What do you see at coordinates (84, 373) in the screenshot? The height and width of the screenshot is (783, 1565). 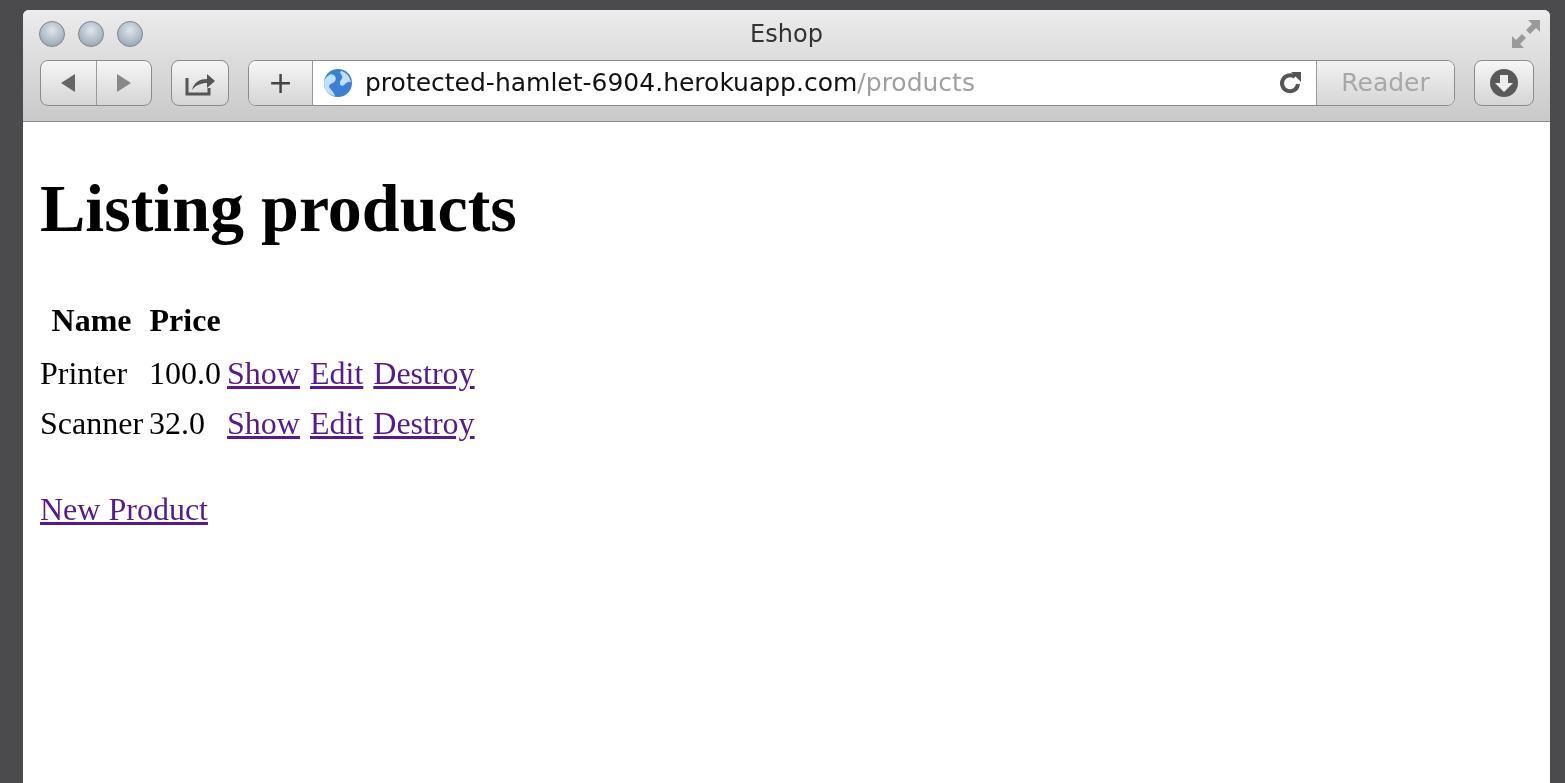 I see `table-cell-text: Printer` at bounding box center [84, 373].